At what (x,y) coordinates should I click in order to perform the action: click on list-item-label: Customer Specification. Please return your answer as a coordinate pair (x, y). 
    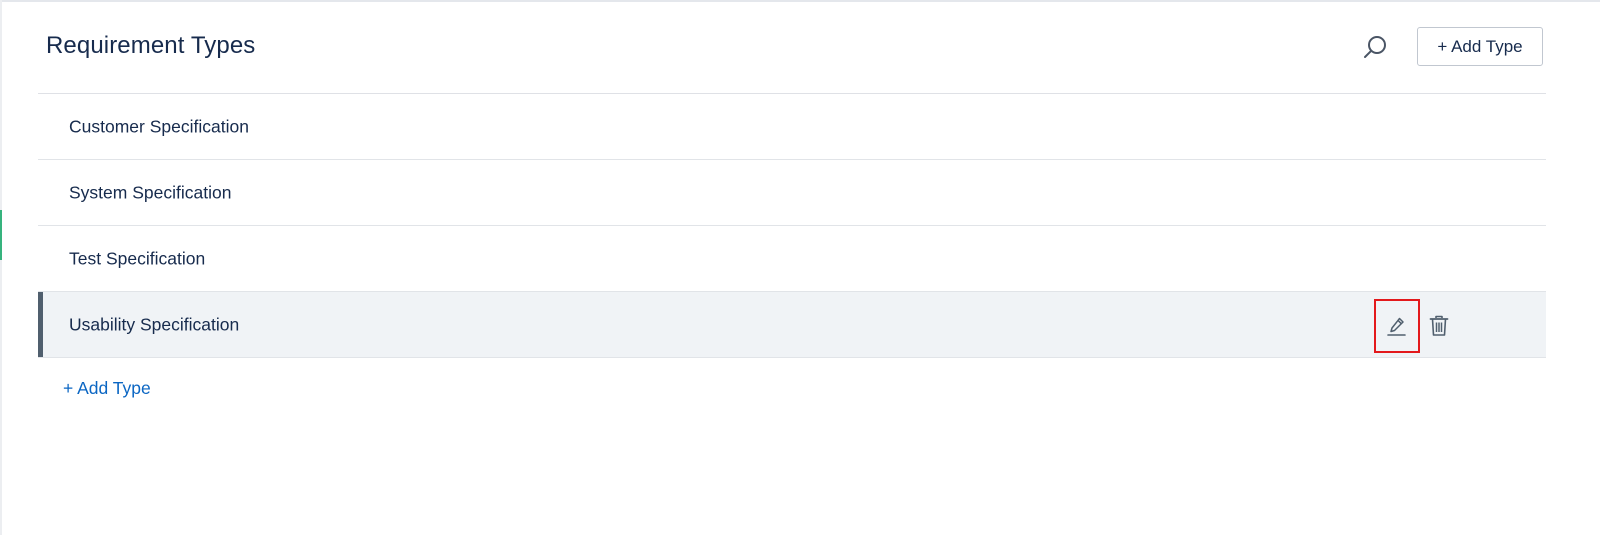
    Looking at the image, I should click on (159, 126).